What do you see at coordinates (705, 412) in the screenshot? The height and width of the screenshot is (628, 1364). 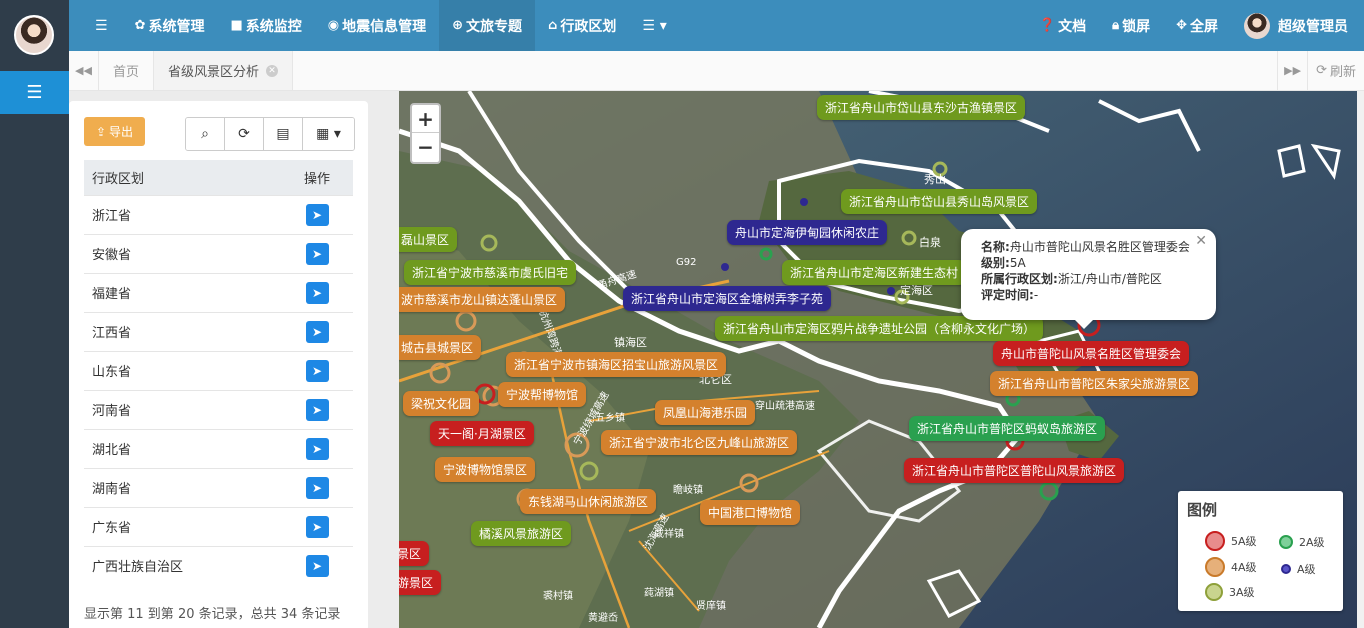 I see `scenic-label: 凤凰山海港乐园` at bounding box center [705, 412].